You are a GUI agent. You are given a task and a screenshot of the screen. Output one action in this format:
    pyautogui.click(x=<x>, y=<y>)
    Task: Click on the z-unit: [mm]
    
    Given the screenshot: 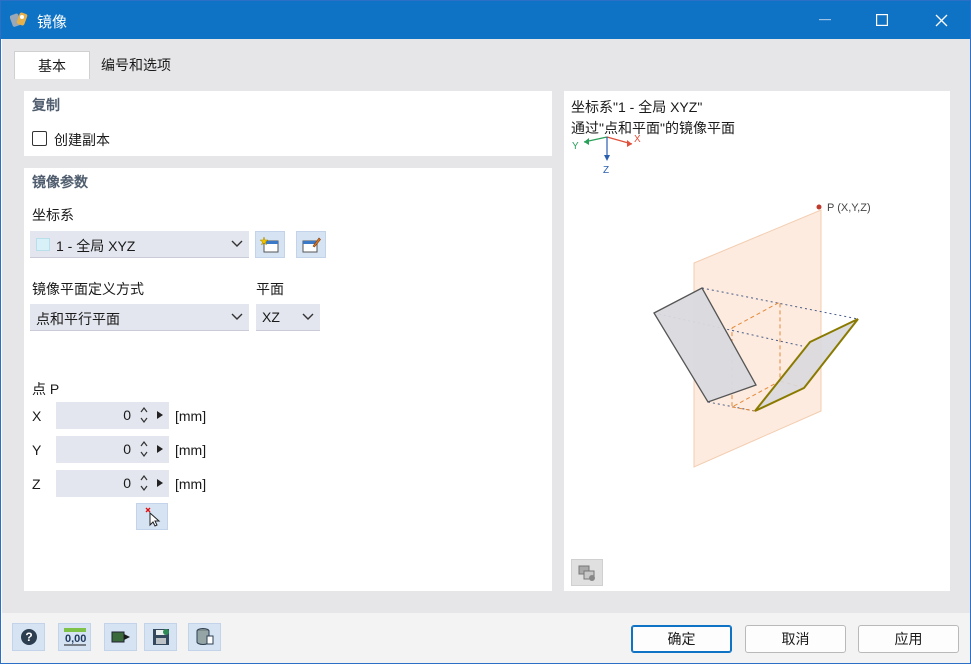 What is the action you would take?
    pyautogui.click(x=191, y=484)
    